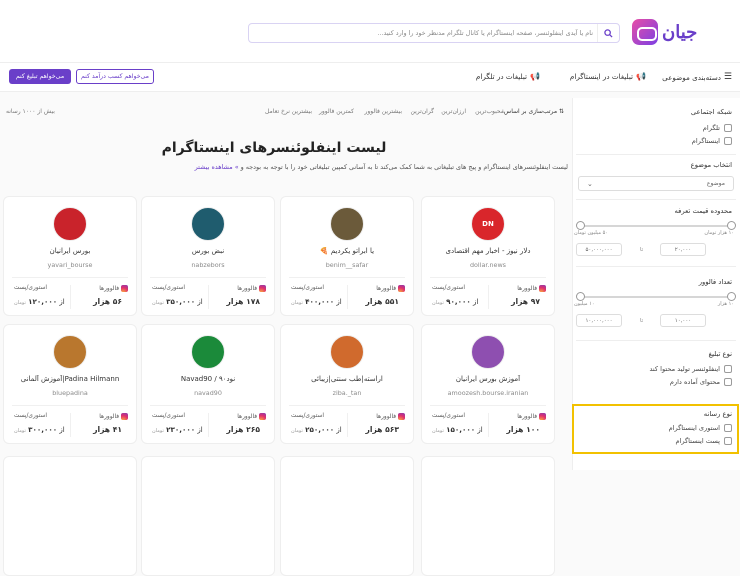 This screenshot has width=740, height=576. Describe the element at coordinates (656, 225) in the screenshot. I see `price-slider` at that location.